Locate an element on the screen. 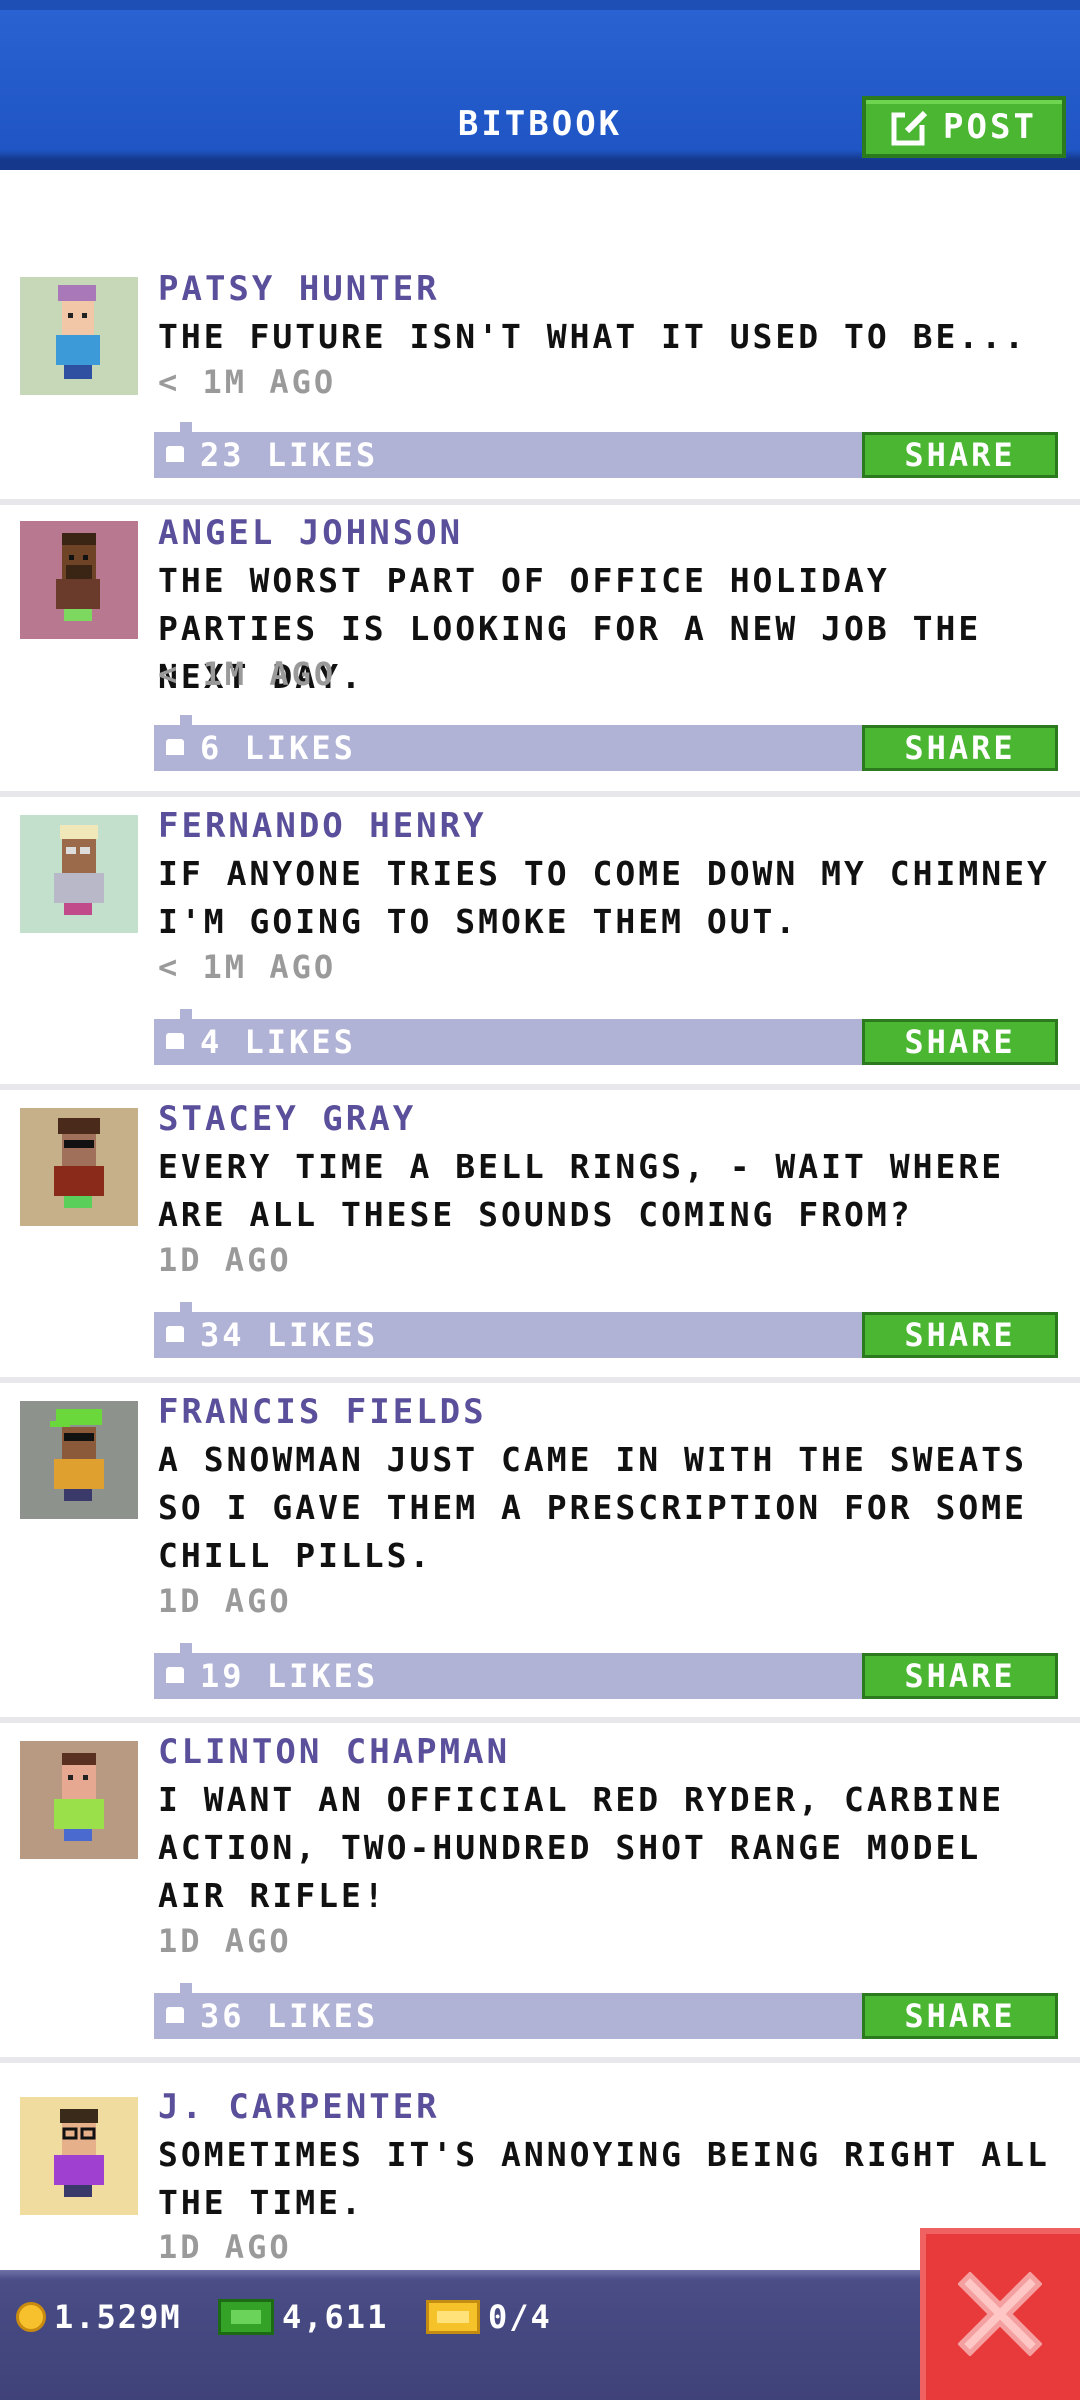 The height and width of the screenshot is (2400, 1080). post-author: STACEY GRAY is located at coordinates (287, 1119).